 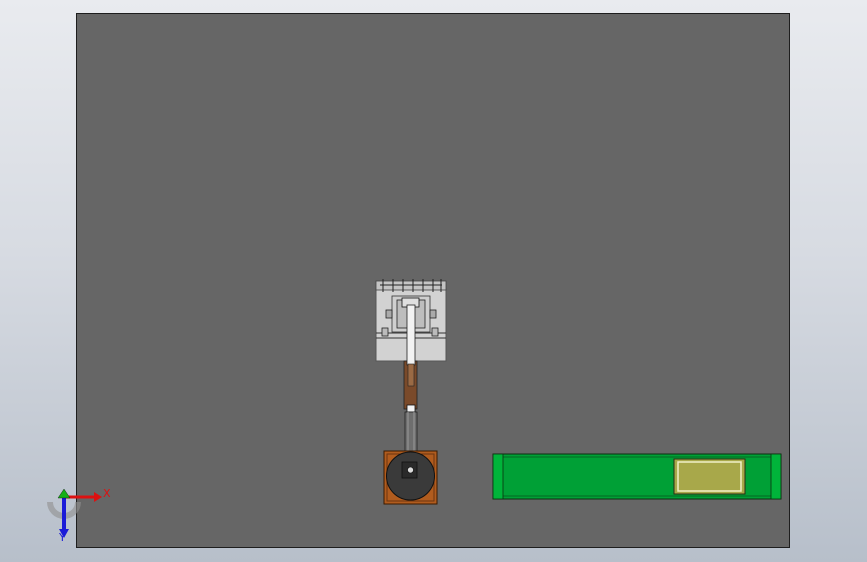 What do you see at coordinates (62, 537) in the screenshot?
I see `y-axis-label: Y` at bounding box center [62, 537].